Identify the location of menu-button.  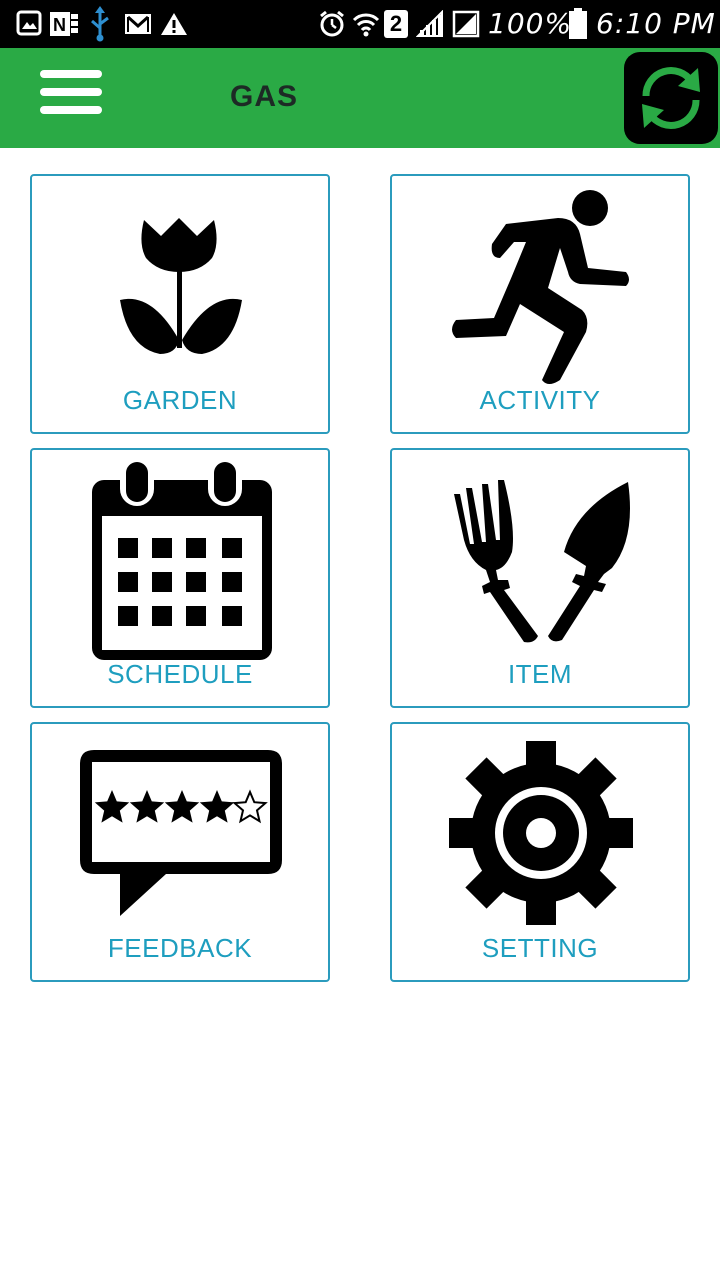
(71, 93).